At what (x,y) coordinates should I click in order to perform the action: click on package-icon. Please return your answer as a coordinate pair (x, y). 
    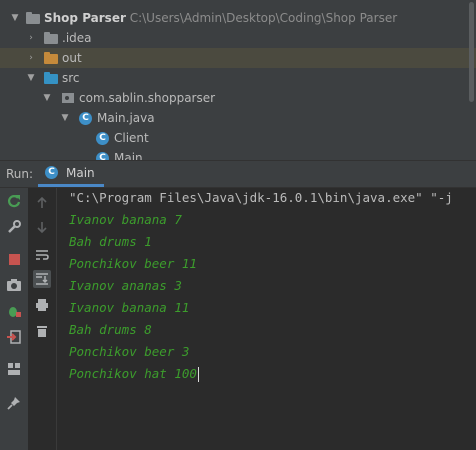
    Looking at the image, I should click on (68, 98).